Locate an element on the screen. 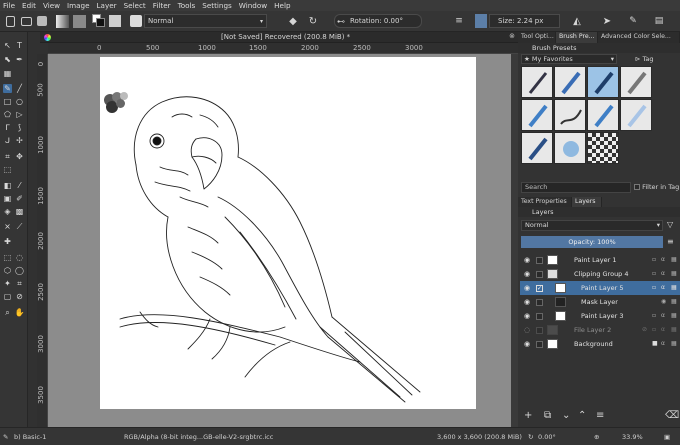  visibility-icon: ◉ is located at coordinates (664, 302).